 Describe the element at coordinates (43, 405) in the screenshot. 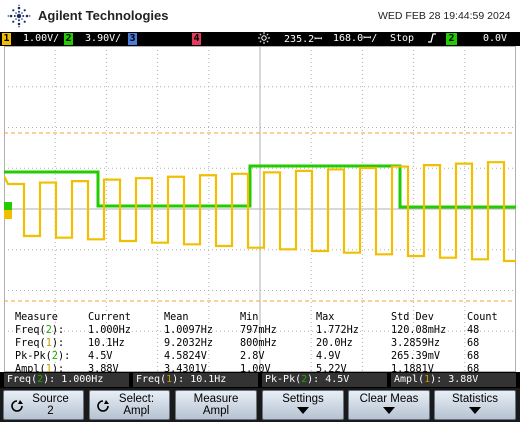

I see `source-softkey: Source 2` at that location.